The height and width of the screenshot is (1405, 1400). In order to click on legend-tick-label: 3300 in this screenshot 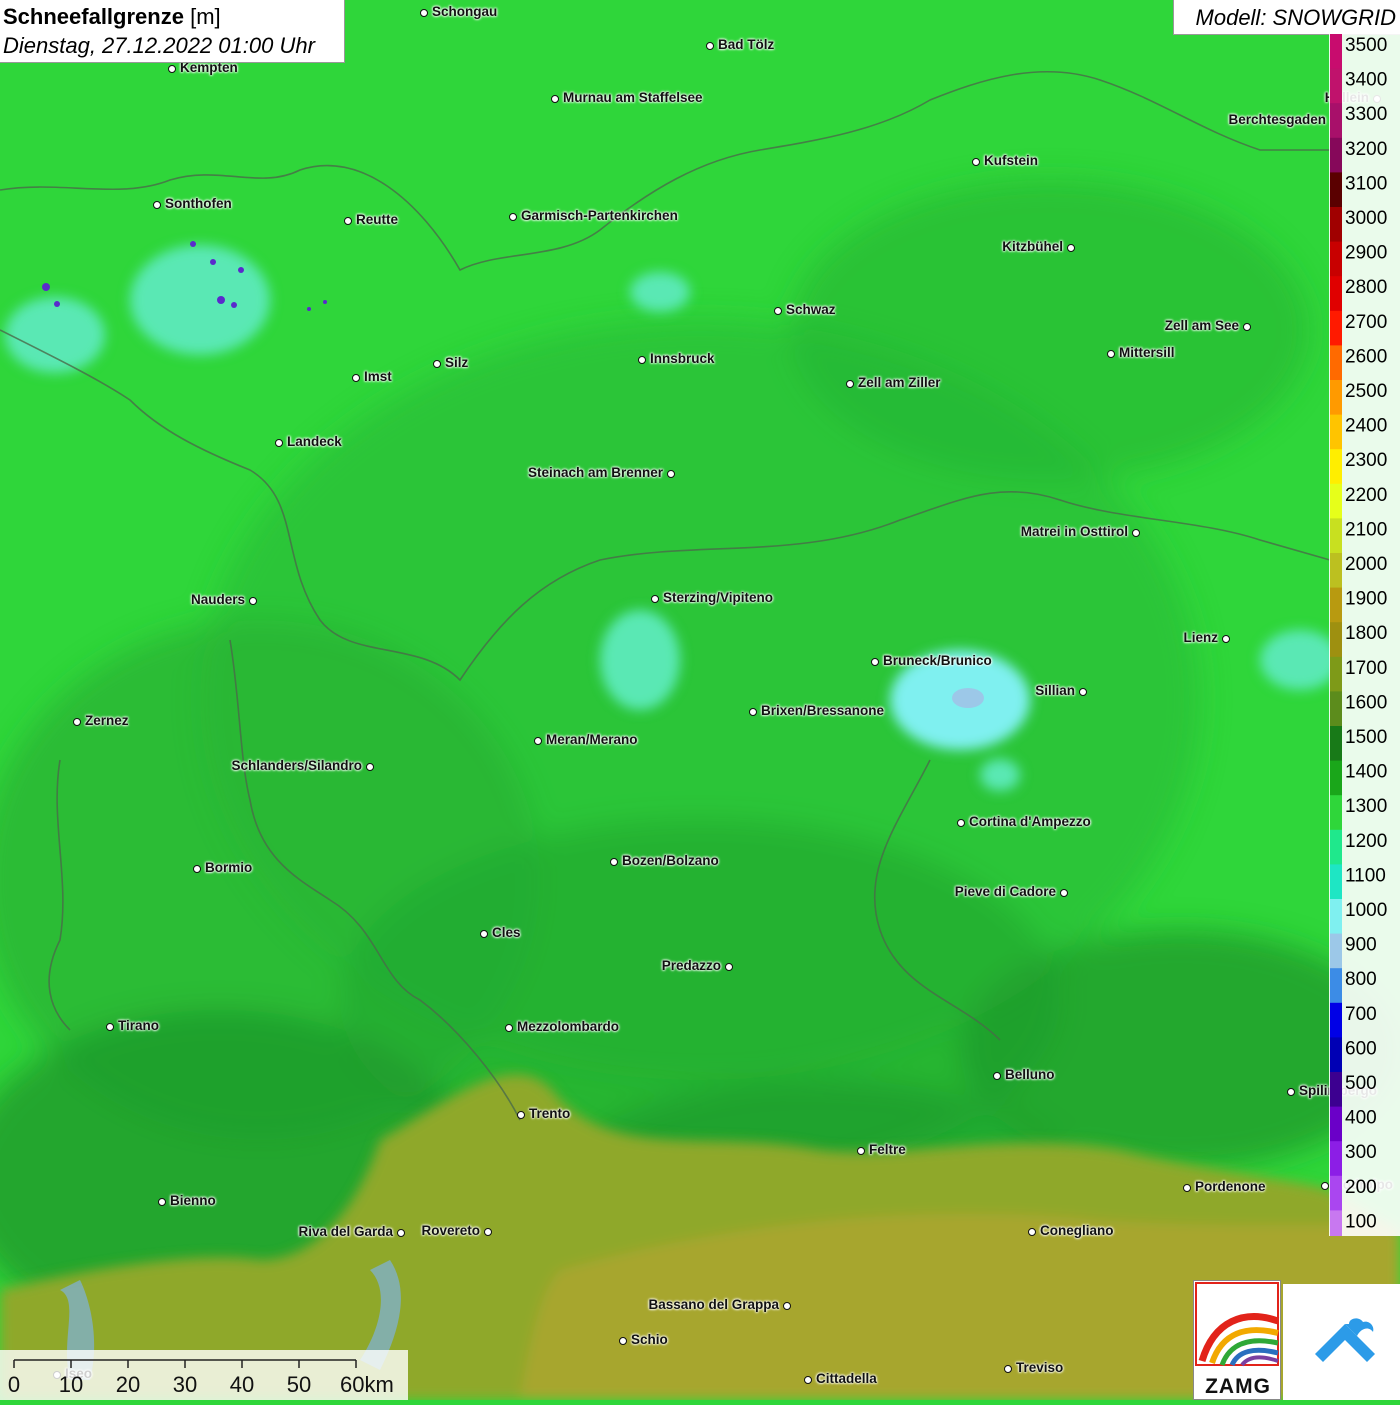, I will do `click(1366, 114)`.